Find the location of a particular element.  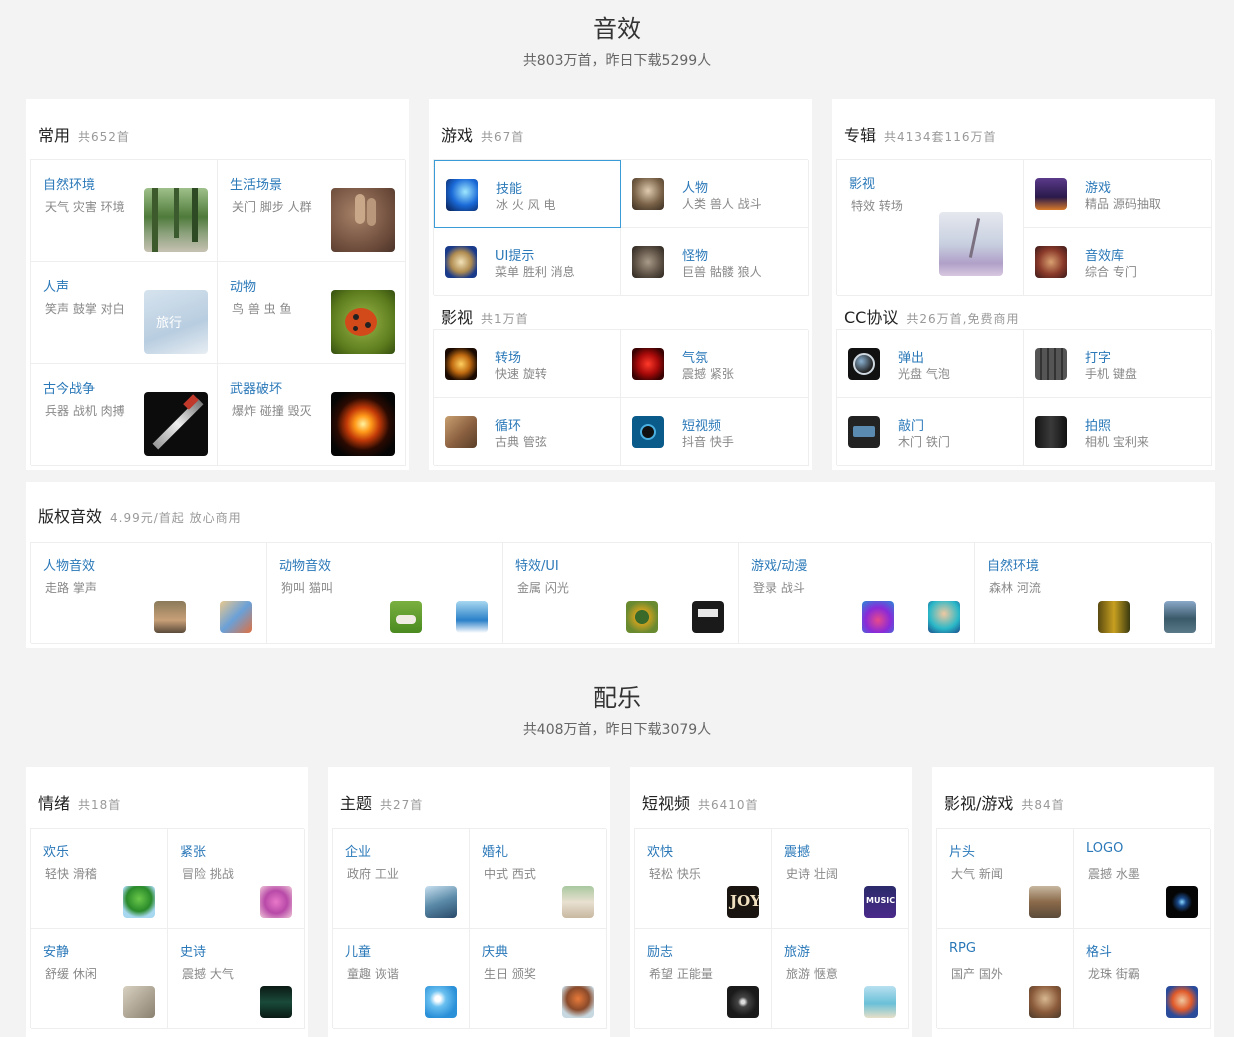

album-game: 游戏 精品 源码抽取 is located at coordinates (1118, 194).